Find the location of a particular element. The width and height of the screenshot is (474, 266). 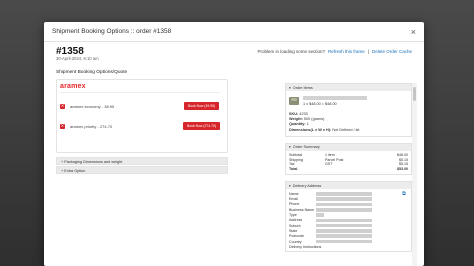

item-info: 1 x $48.00 = $48.00 is located at coordinates (355, 101).